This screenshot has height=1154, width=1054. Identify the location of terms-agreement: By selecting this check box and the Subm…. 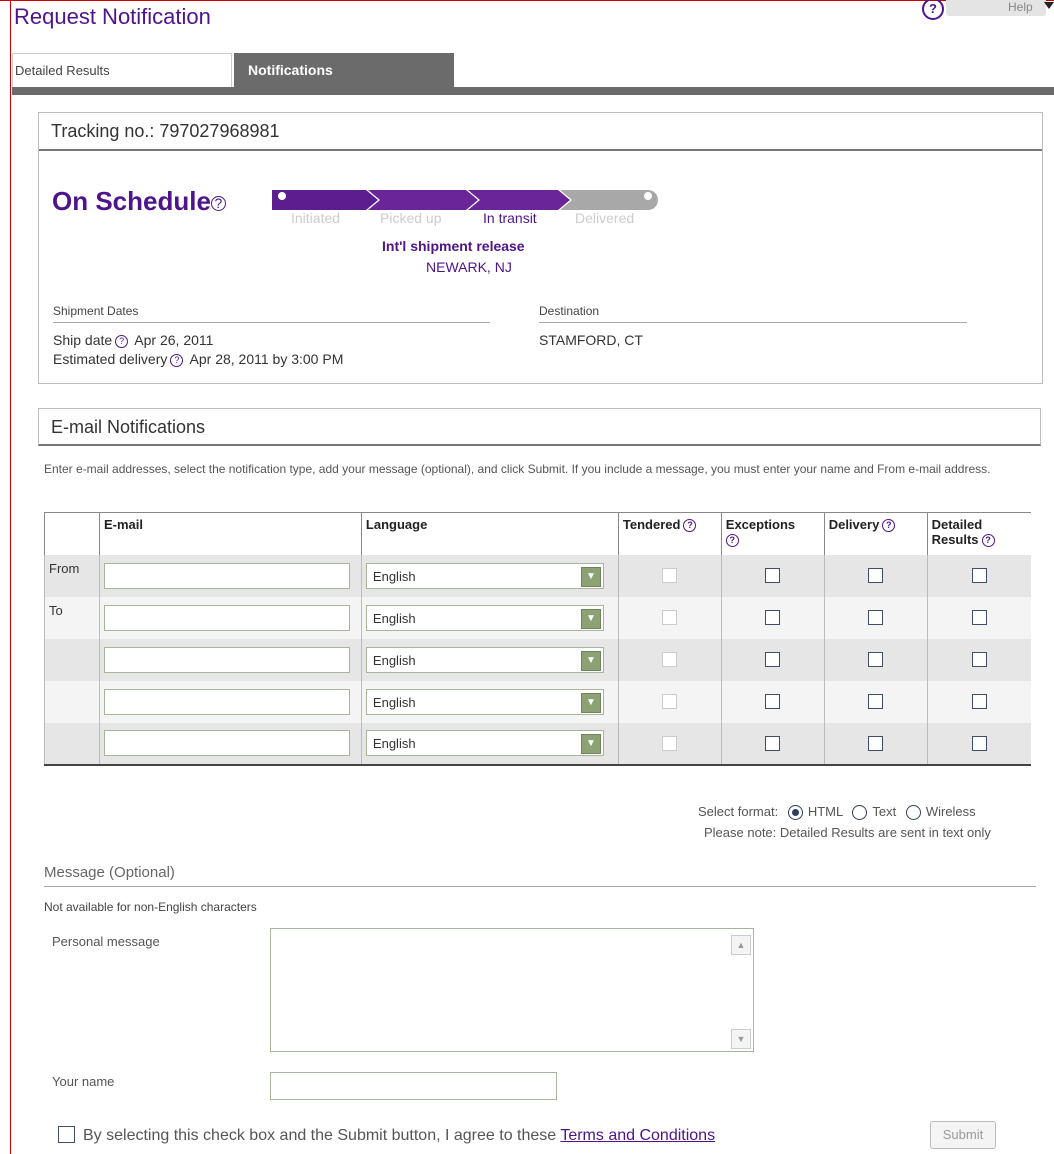
(386, 1135).